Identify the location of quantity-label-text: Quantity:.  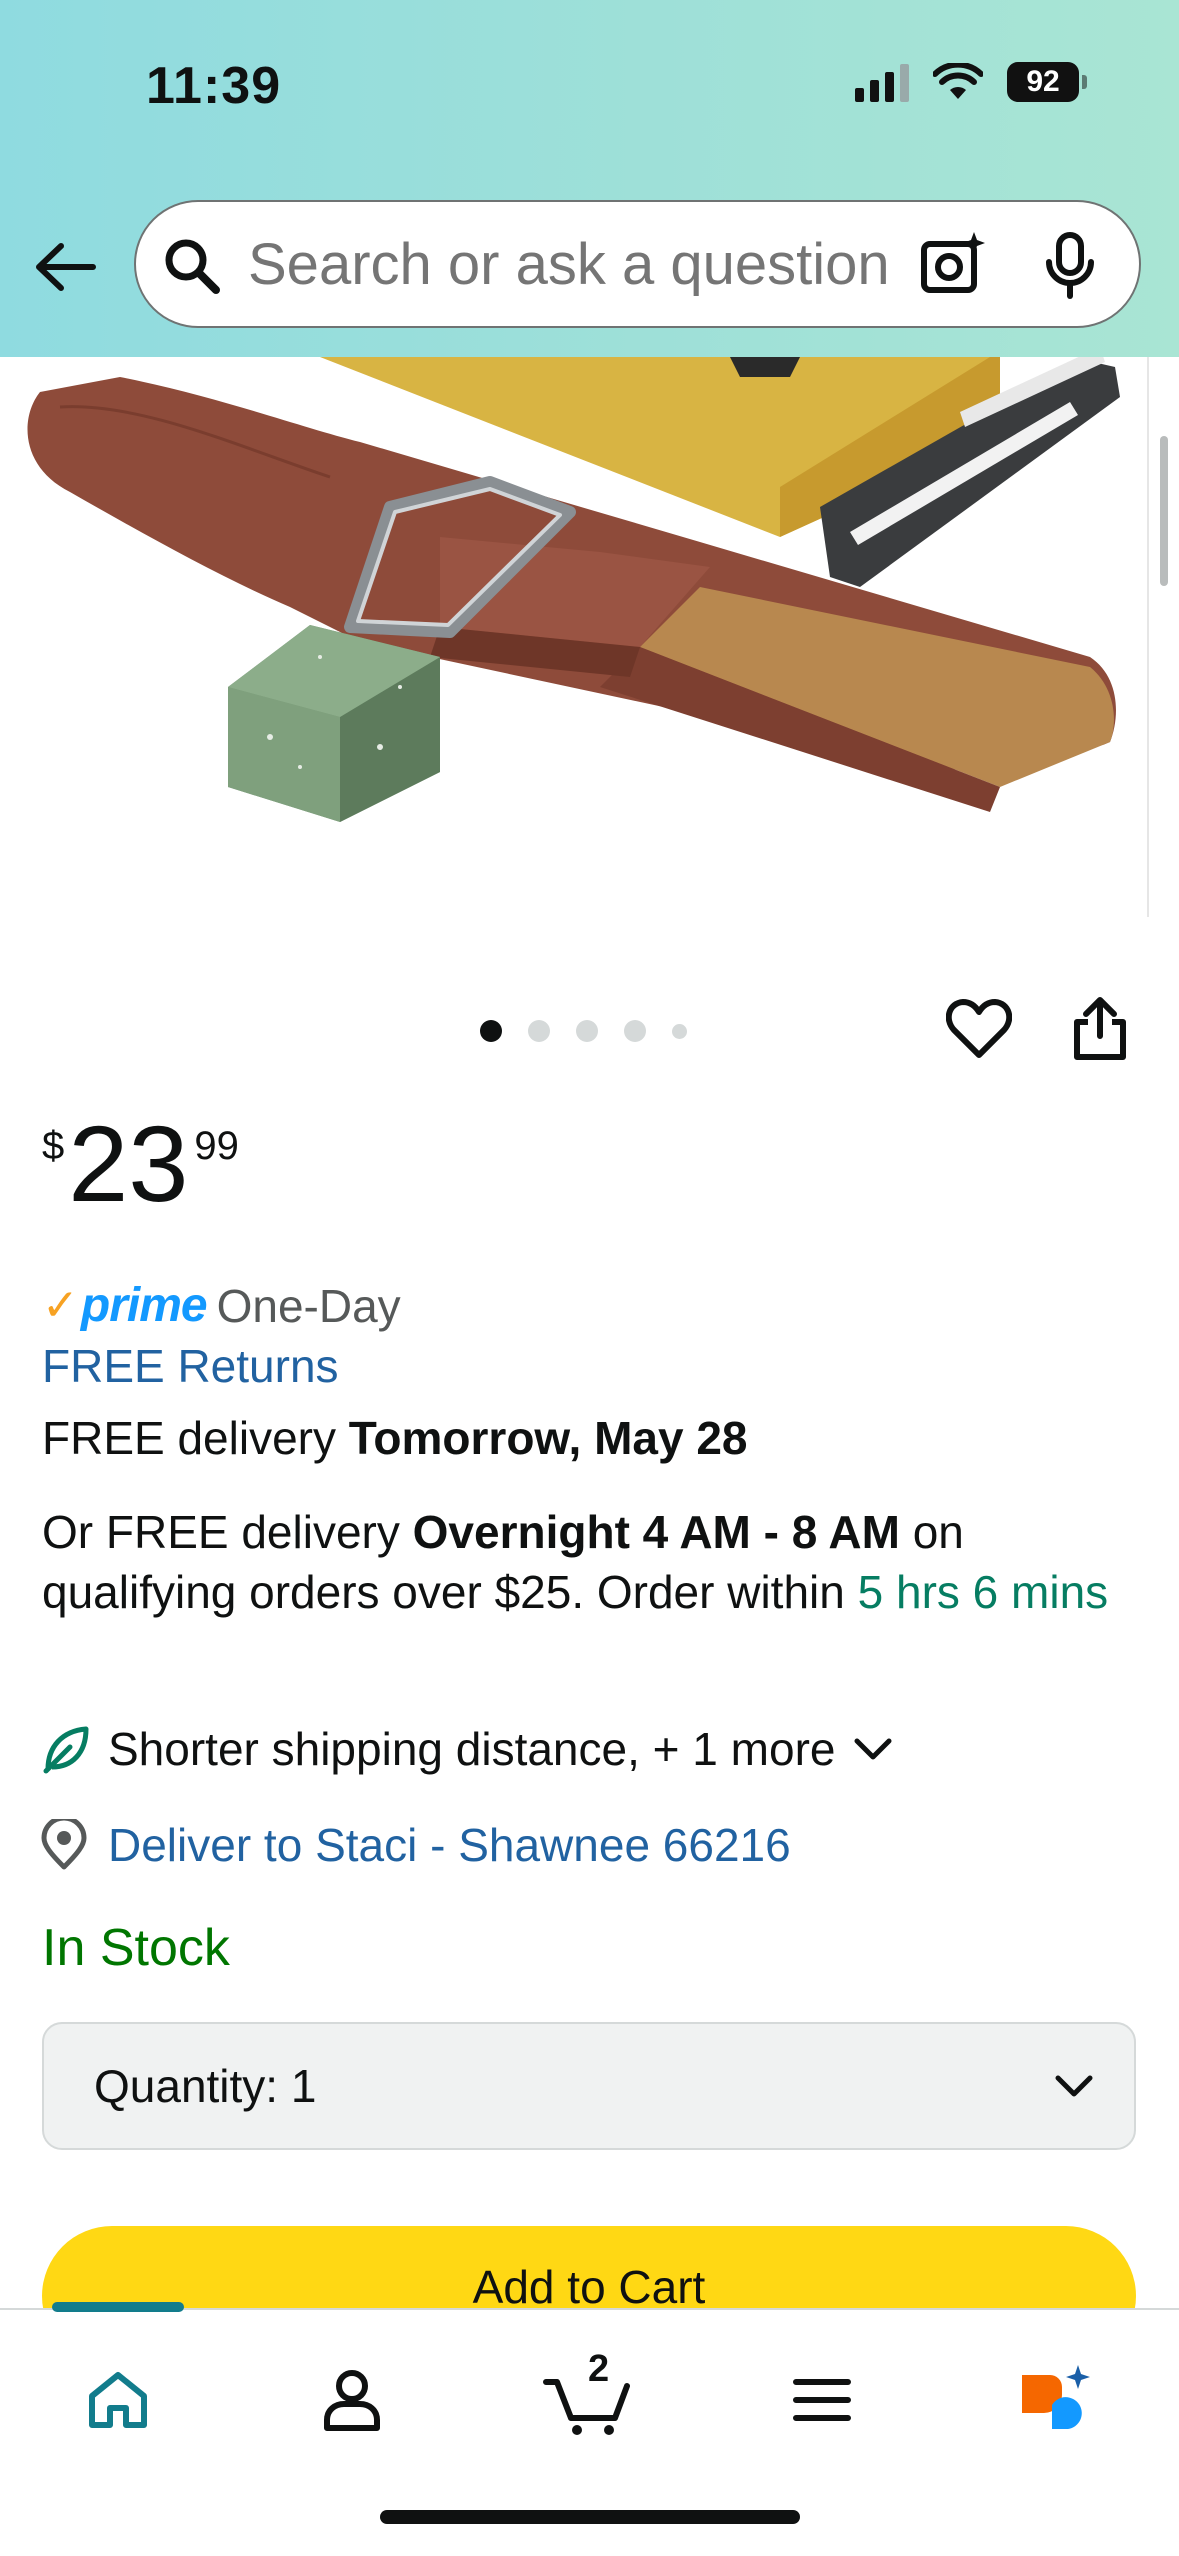
(186, 2086).